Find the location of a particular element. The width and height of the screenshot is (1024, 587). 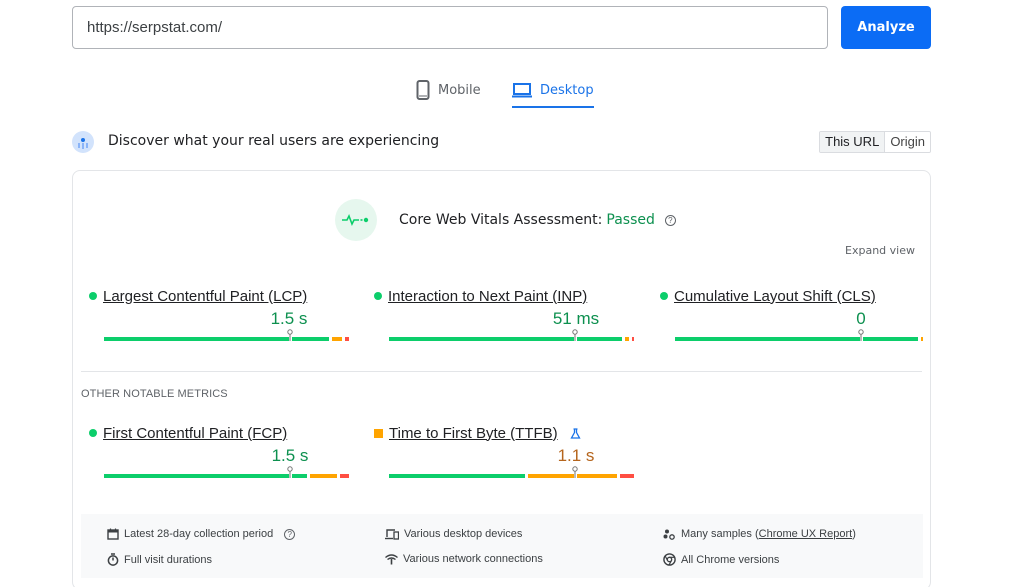

url-input is located at coordinates (450, 27).